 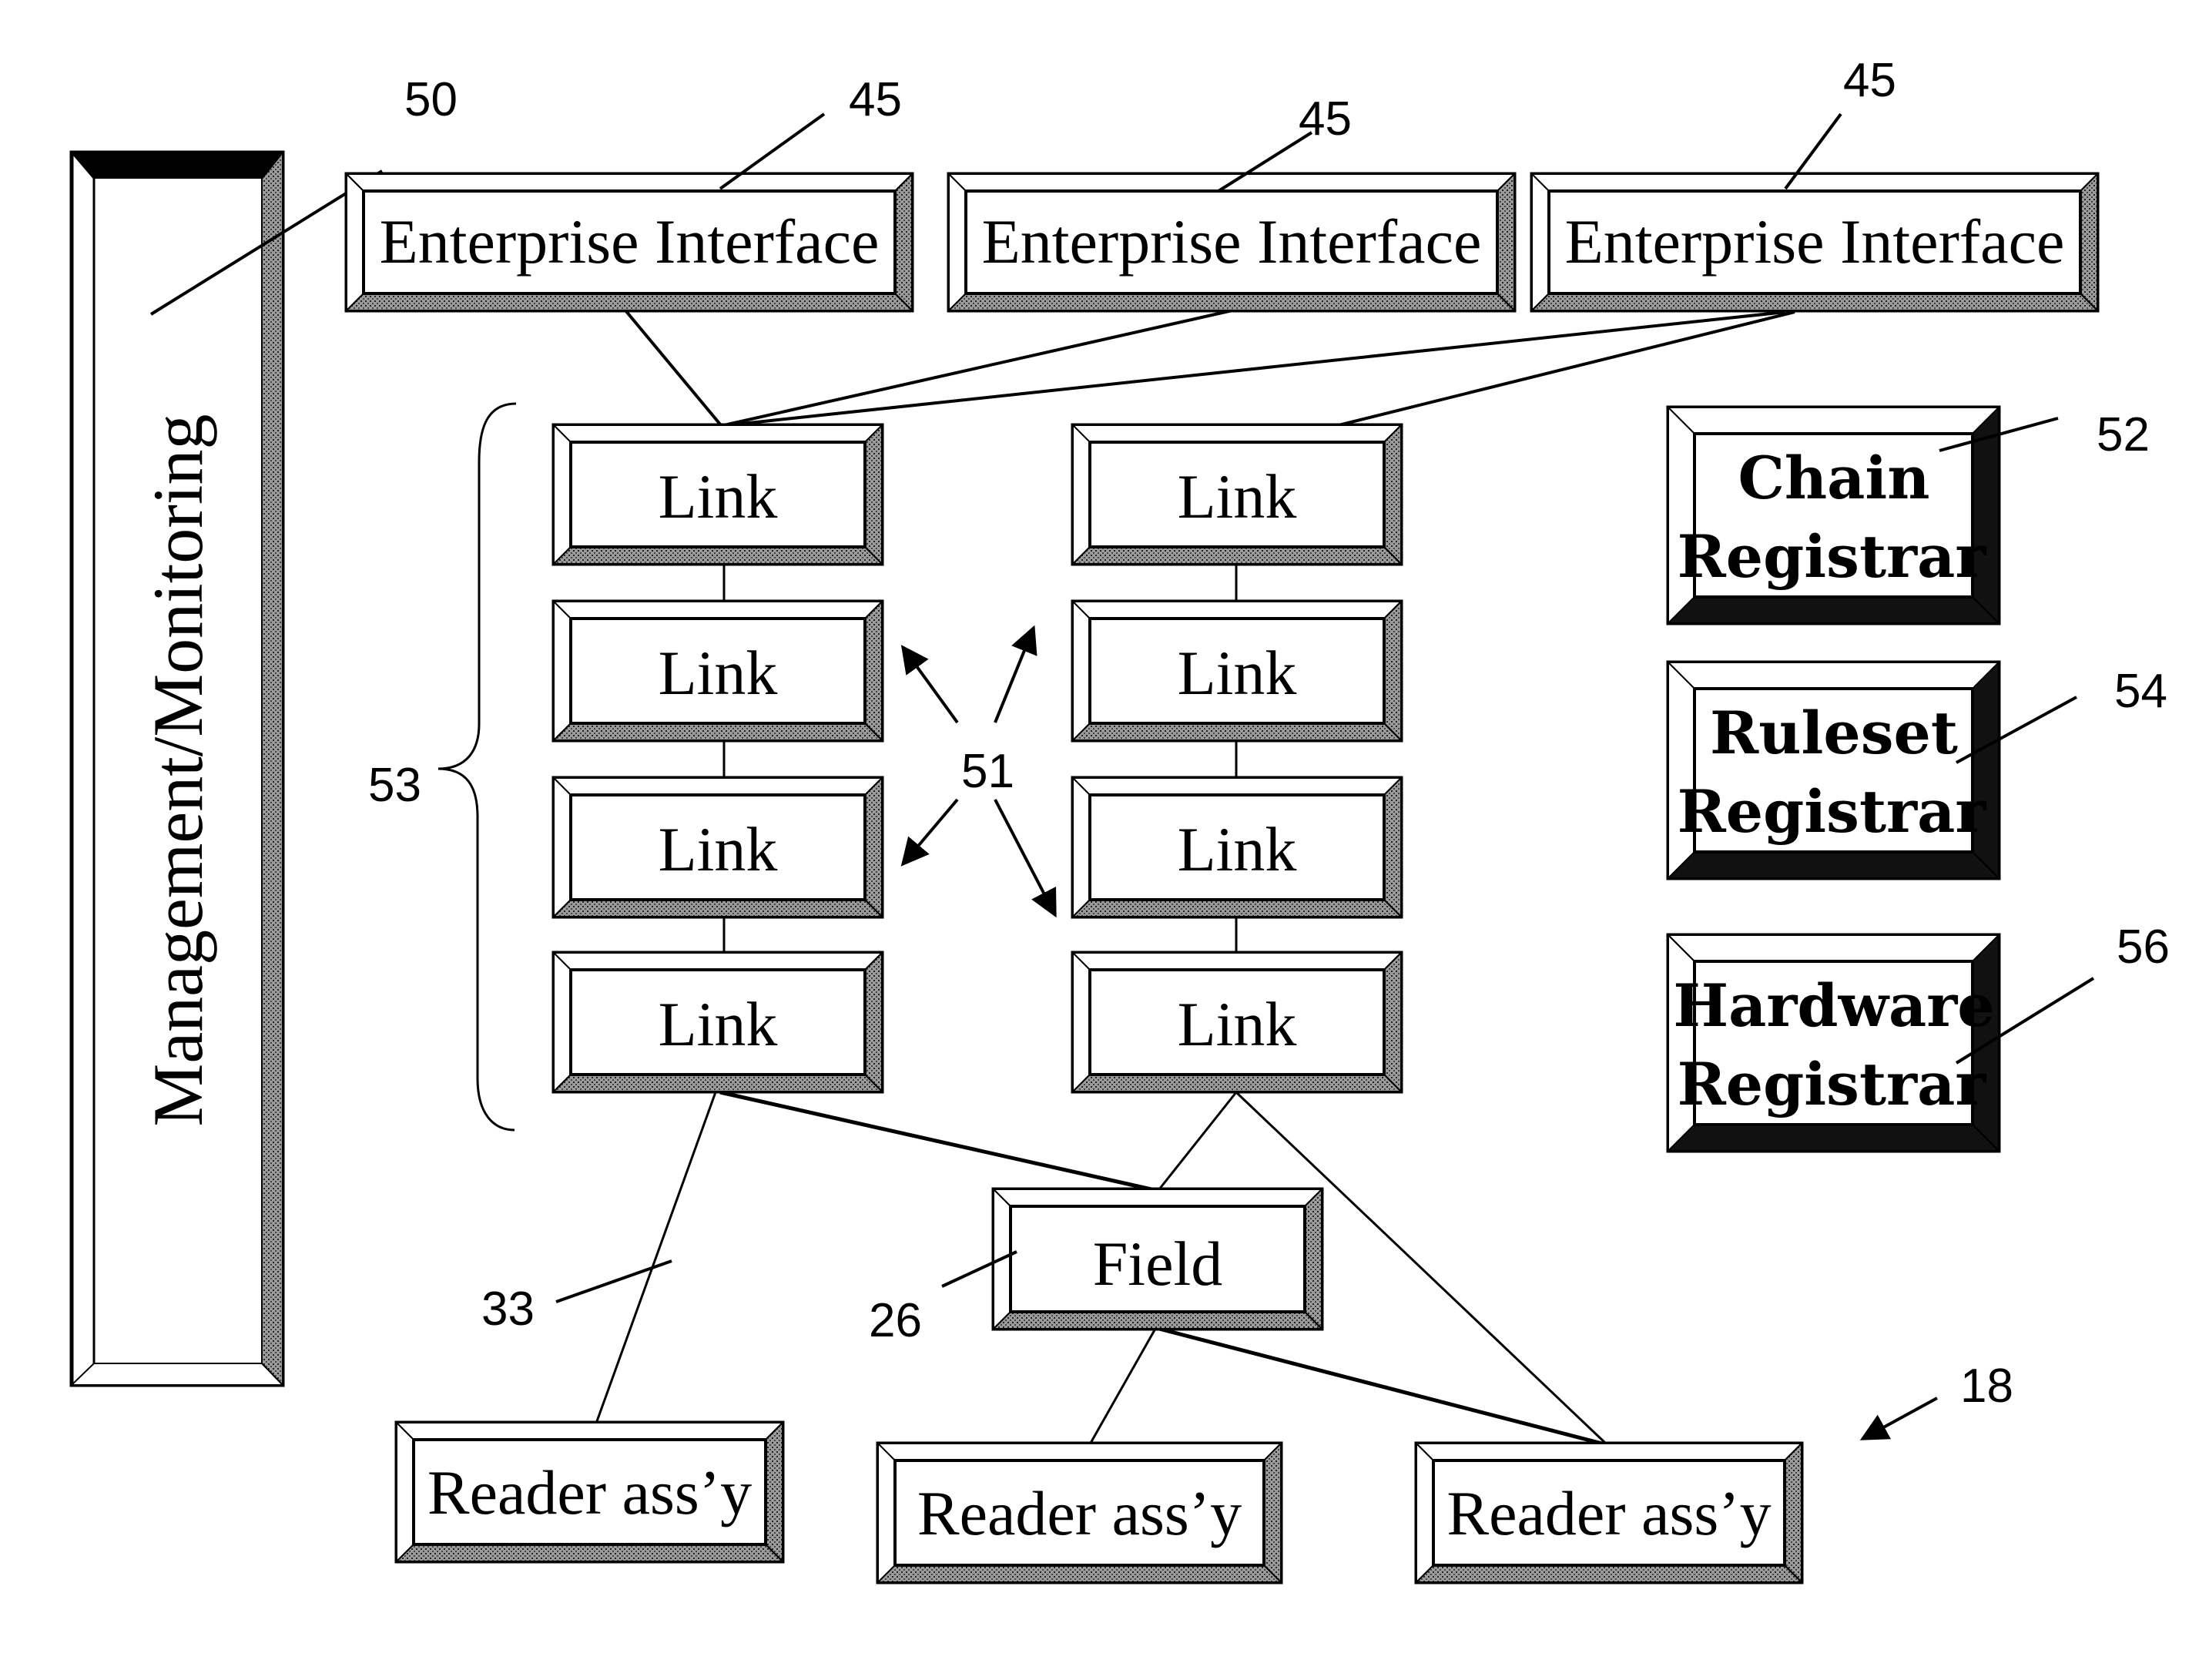 What do you see at coordinates (1256, 368) in the screenshot?
I see `connector-ei3-link1` at bounding box center [1256, 368].